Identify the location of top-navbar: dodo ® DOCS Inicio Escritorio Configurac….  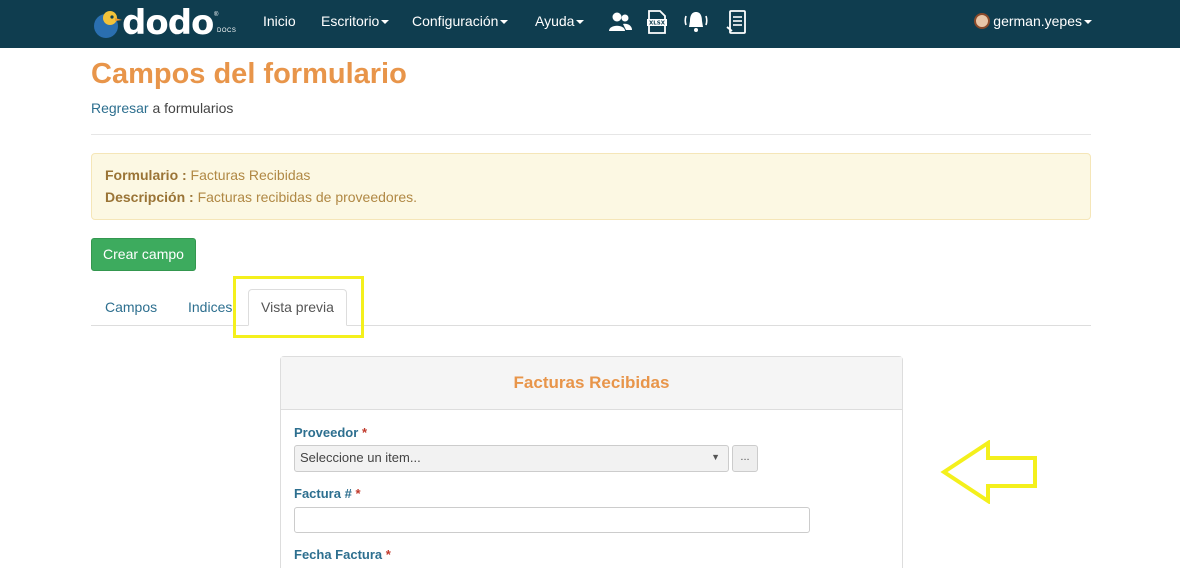
(590, 24).